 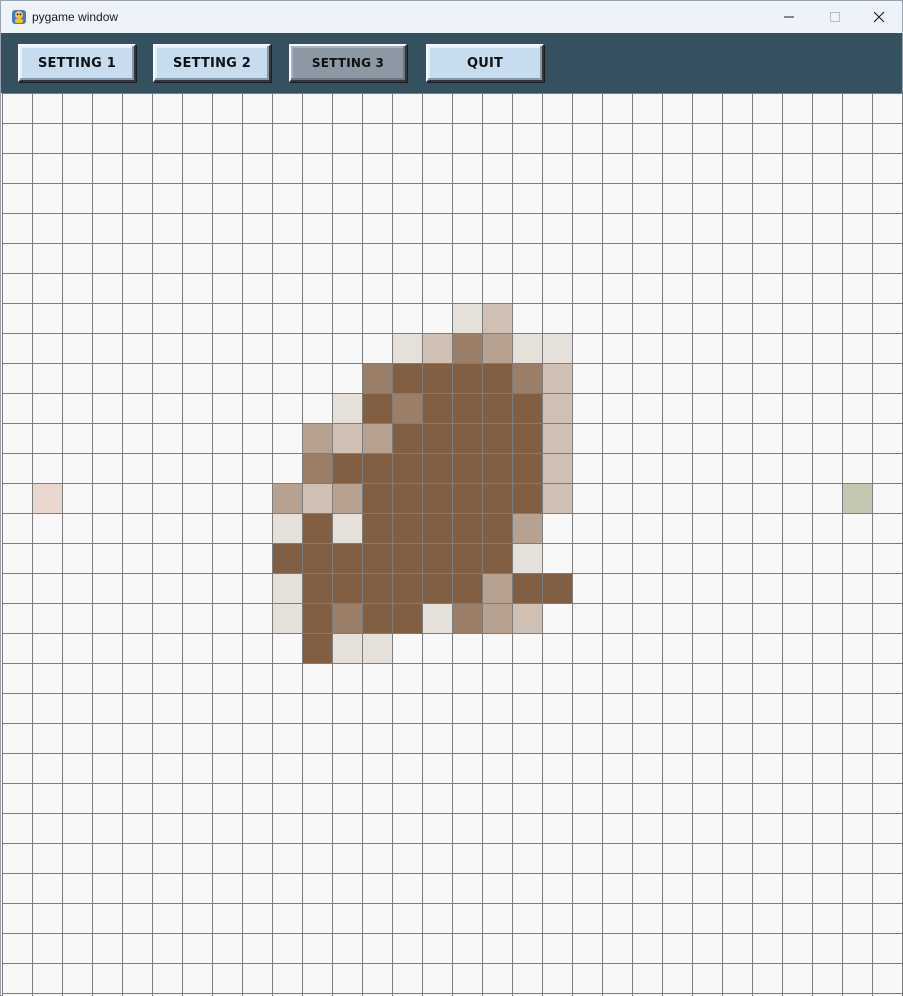 I want to click on title-bar: pygame window, so click(x=451, y=17).